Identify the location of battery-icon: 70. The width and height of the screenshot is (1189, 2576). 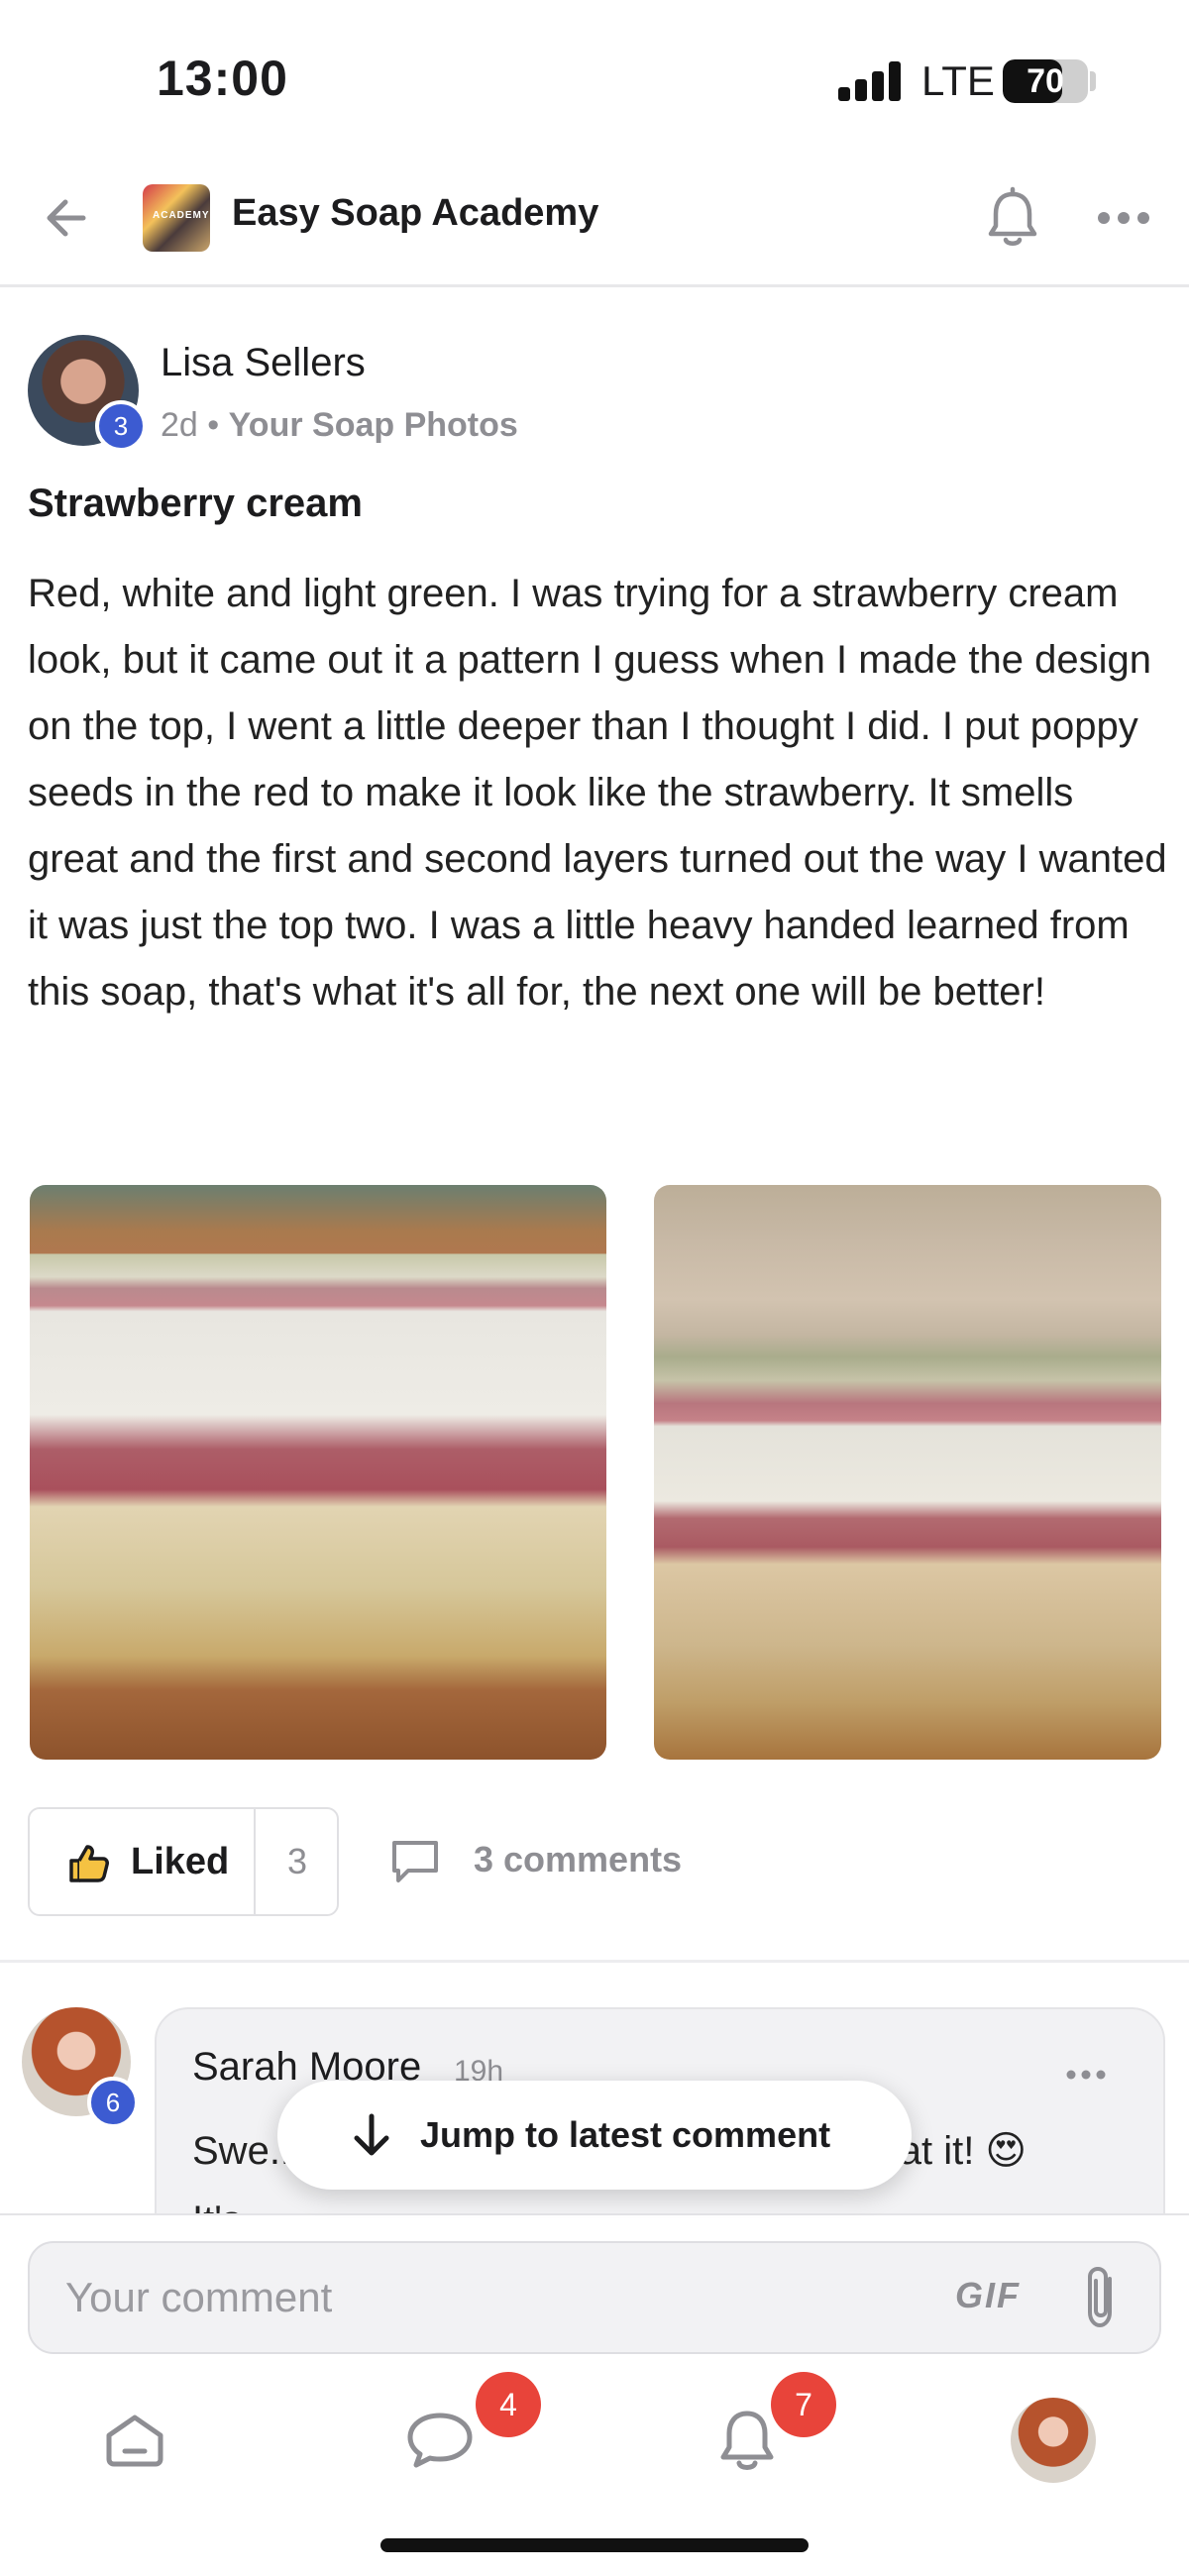
(1045, 81).